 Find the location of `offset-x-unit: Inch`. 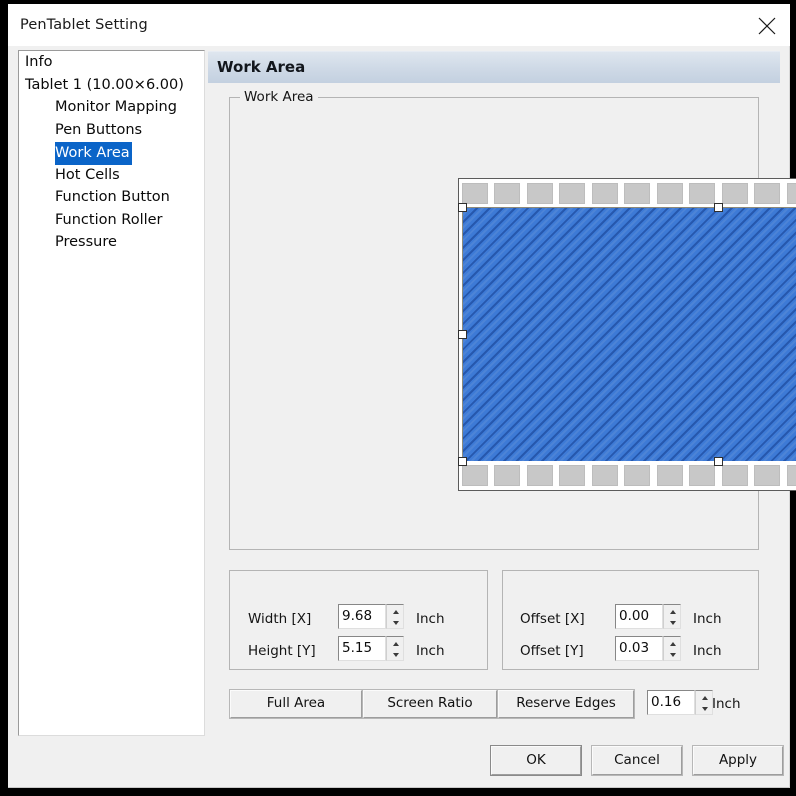

offset-x-unit: Inch is located at coordinates (707, 619).